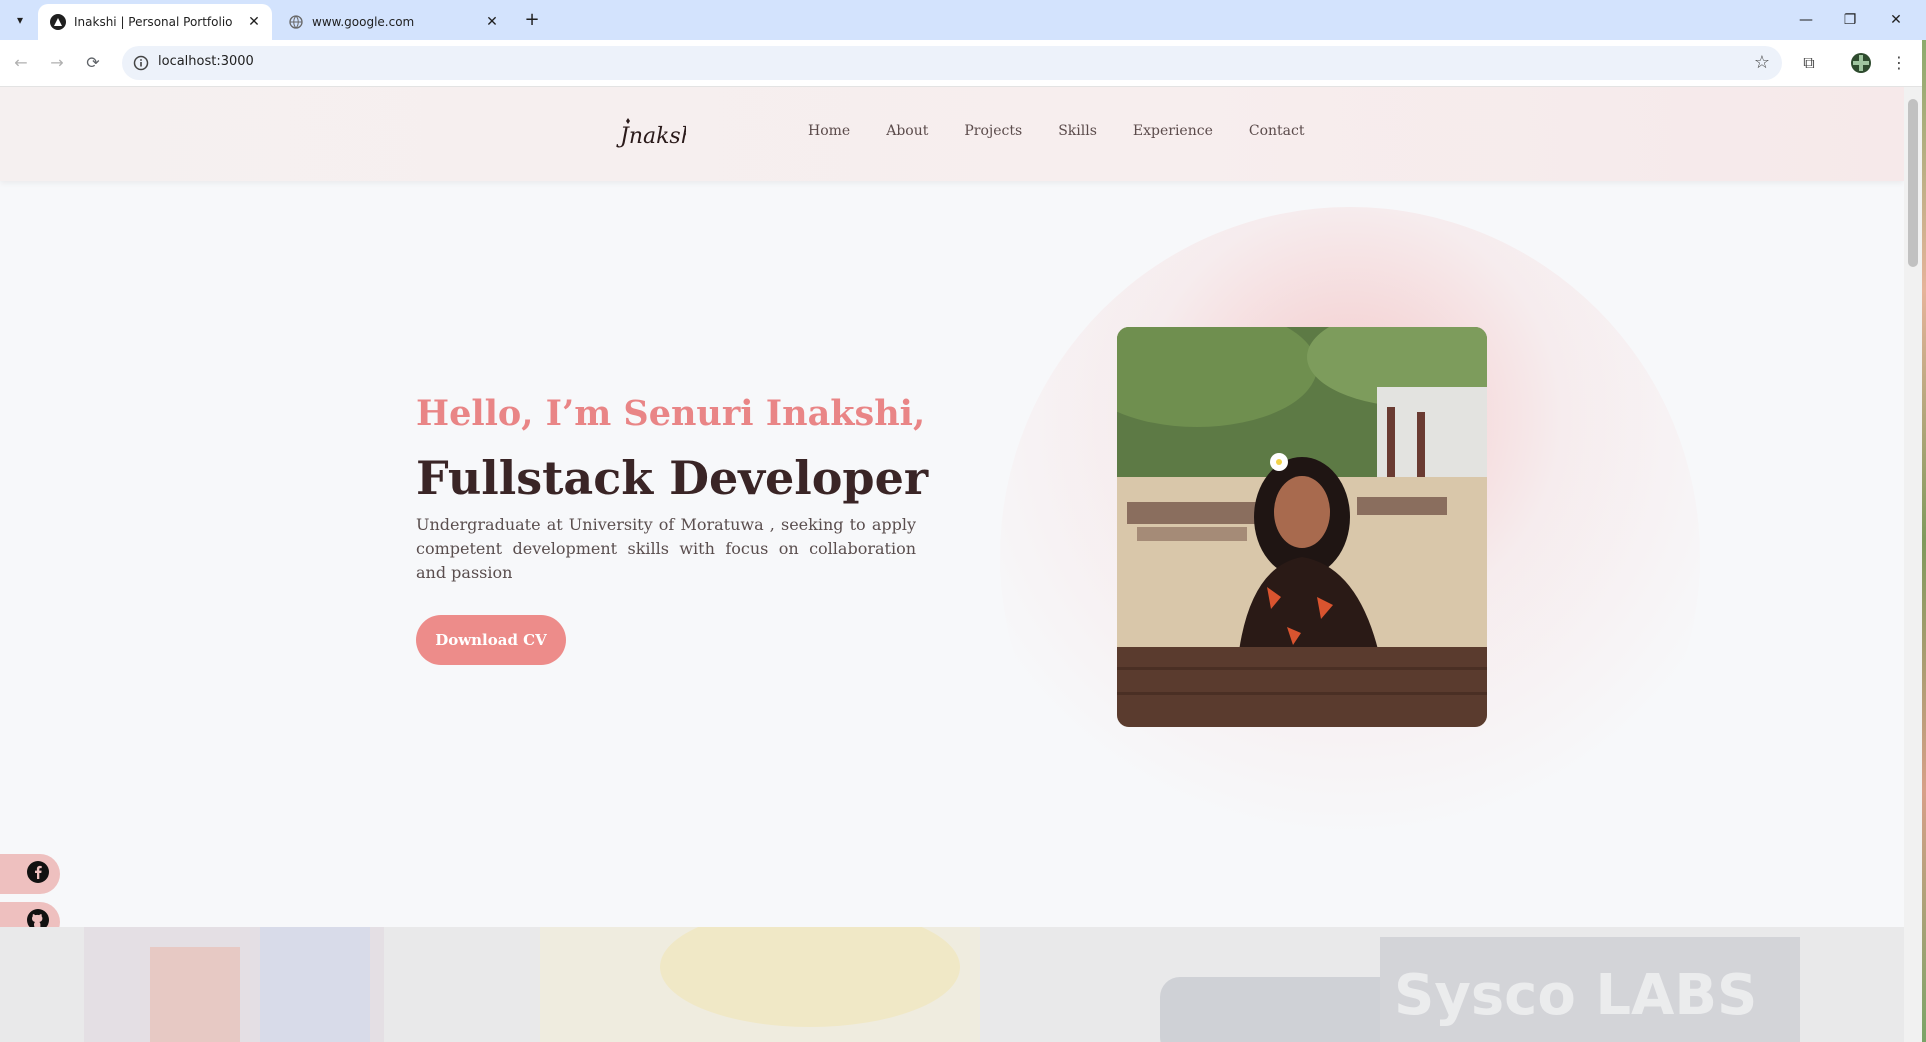 The image size is (1926, 1042). What do you see at coordinates (1913, 183) in the screenshot?
I see `scrollbar-thumb` at bounding box center [1913, 183].